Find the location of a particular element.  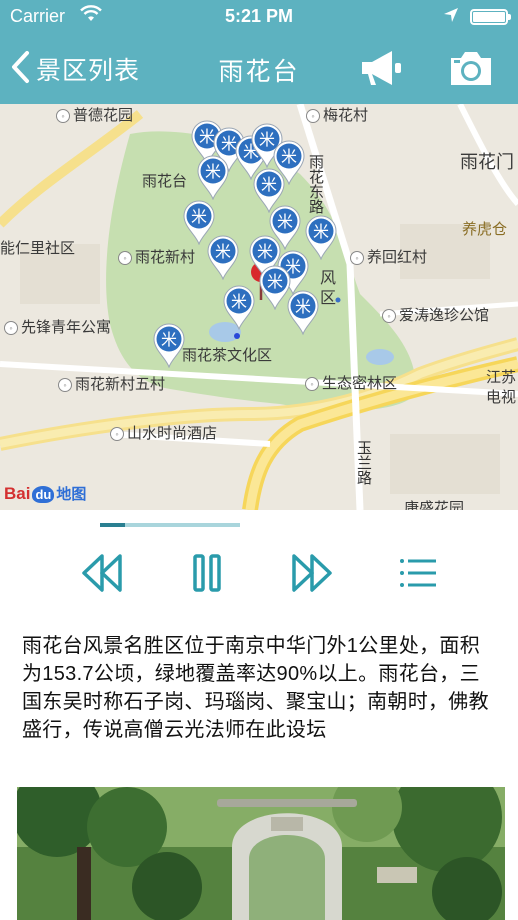

road-label: 玉兰路 is located at coordinates (363, 462).